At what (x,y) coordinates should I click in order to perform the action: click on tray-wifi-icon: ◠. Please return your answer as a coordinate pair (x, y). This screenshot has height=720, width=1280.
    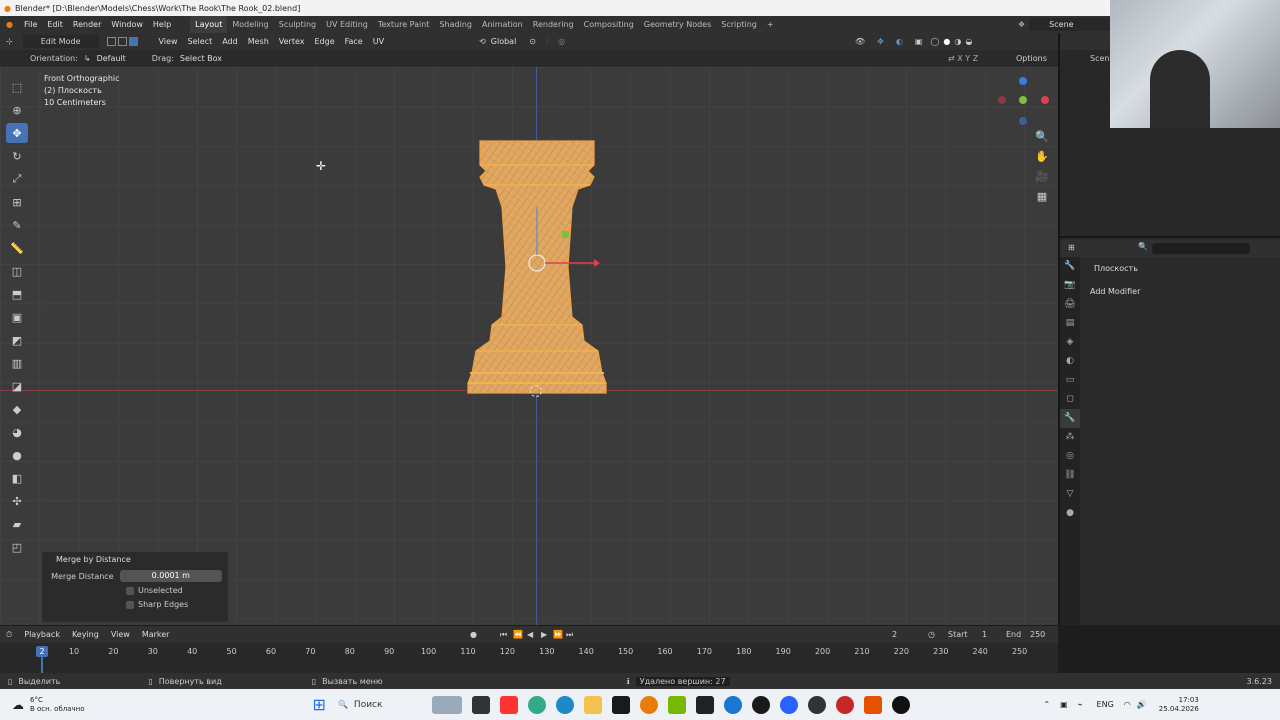
    Looking at the image, I should click on (1127, 704).